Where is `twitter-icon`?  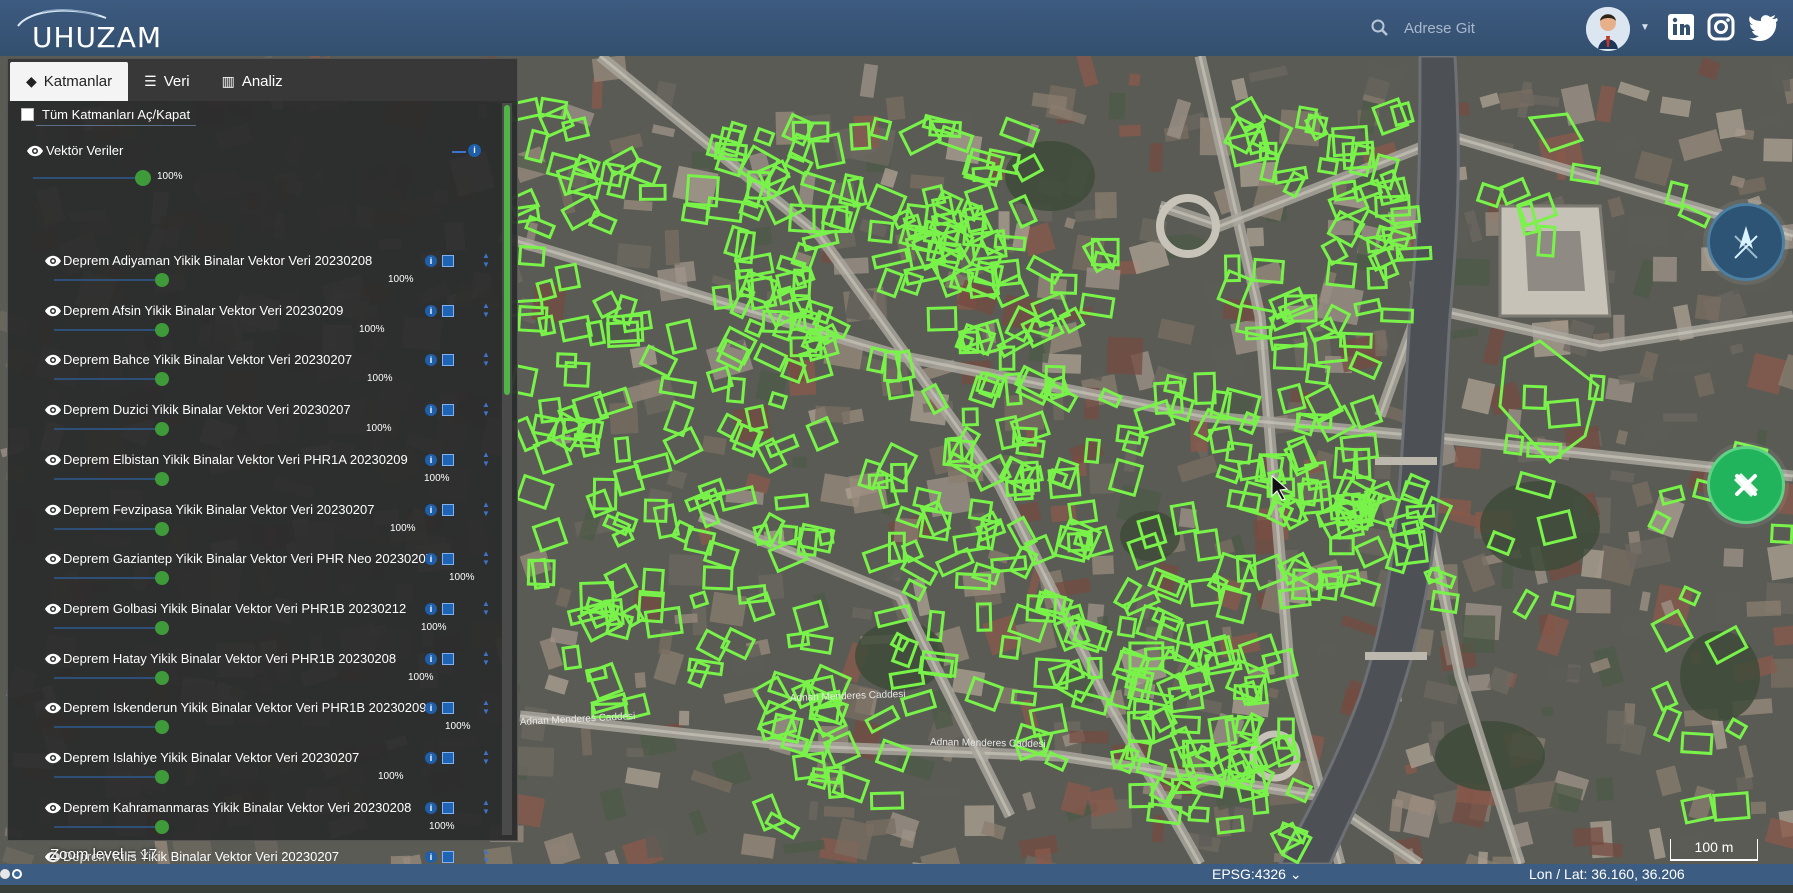 twitter-icon is located at coordinates (1763, 27).